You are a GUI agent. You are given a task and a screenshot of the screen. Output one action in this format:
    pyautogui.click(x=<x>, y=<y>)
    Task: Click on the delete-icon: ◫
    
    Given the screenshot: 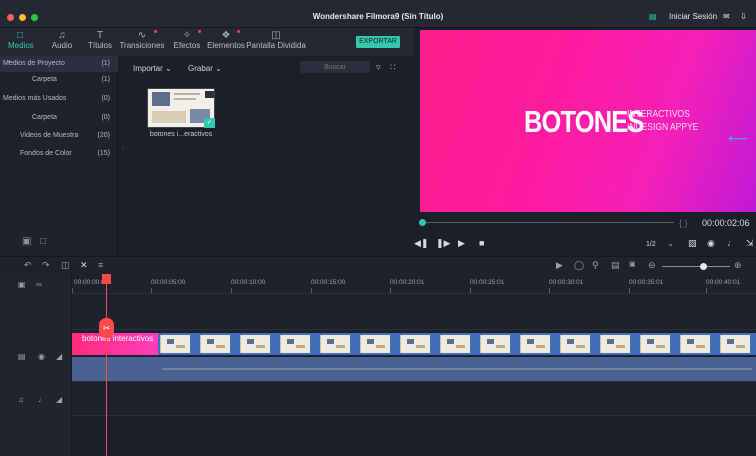 What is the action you would take?
    pyautogui.click(x=65, y=265)
    